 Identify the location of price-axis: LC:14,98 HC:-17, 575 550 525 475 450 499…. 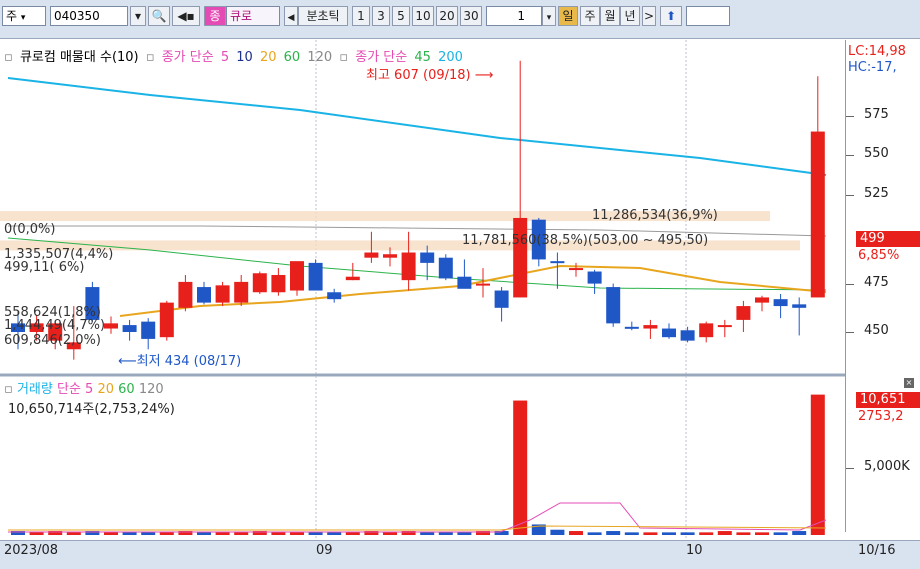
(882, 286).